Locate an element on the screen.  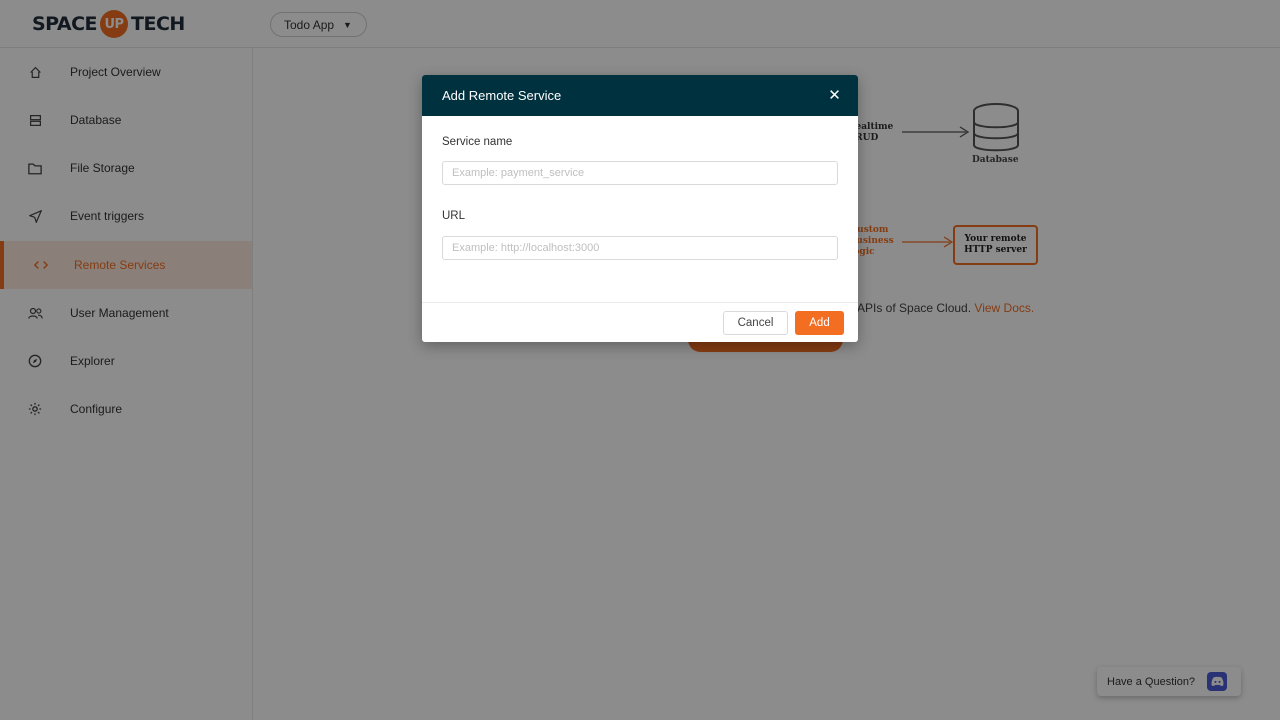
close-icon: ✕ is located at coordinates (834, 95).